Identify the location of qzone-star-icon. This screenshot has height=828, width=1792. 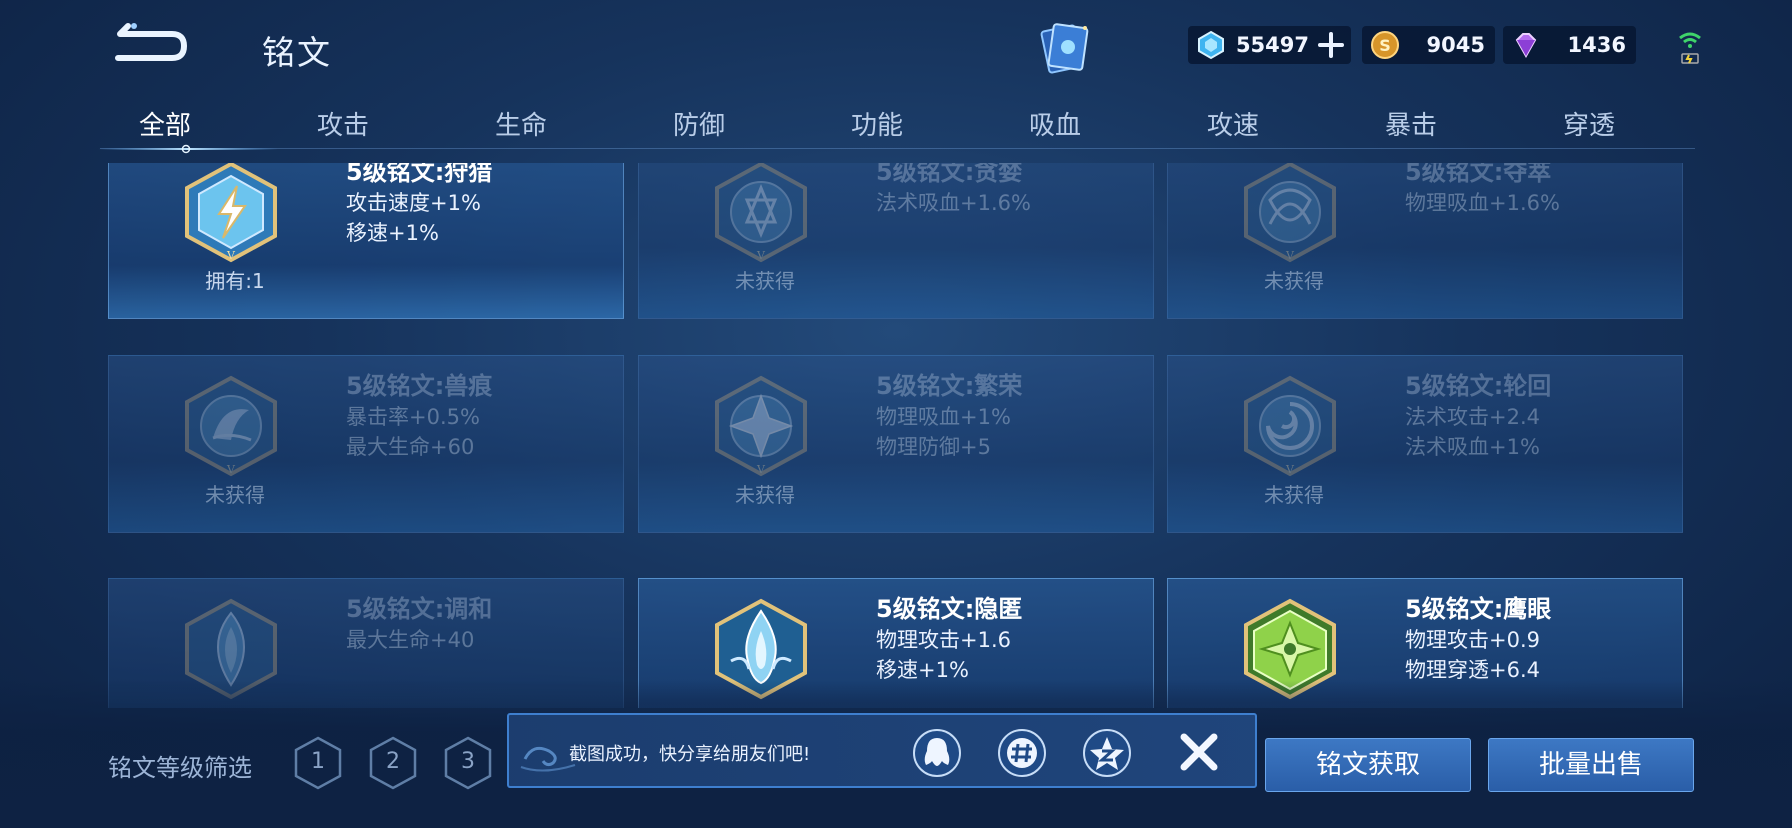
(1107, 753).